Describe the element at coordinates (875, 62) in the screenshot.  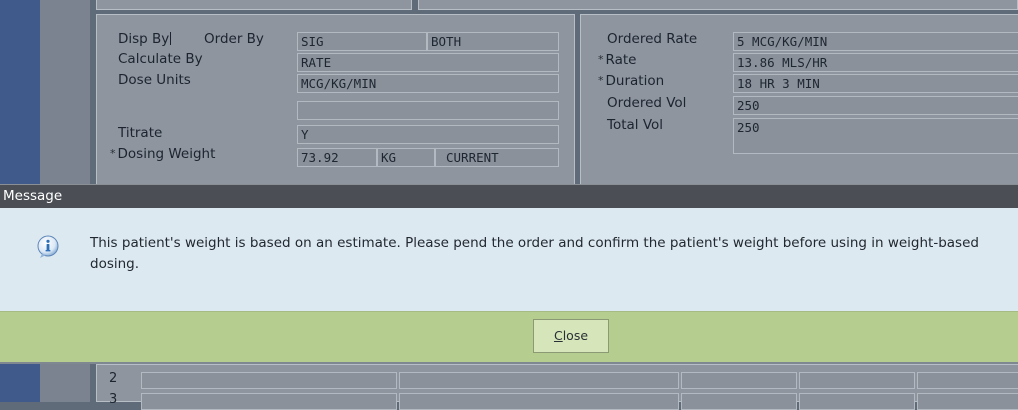
I see `rate-field: 13.86 MLS/HR` at that location.